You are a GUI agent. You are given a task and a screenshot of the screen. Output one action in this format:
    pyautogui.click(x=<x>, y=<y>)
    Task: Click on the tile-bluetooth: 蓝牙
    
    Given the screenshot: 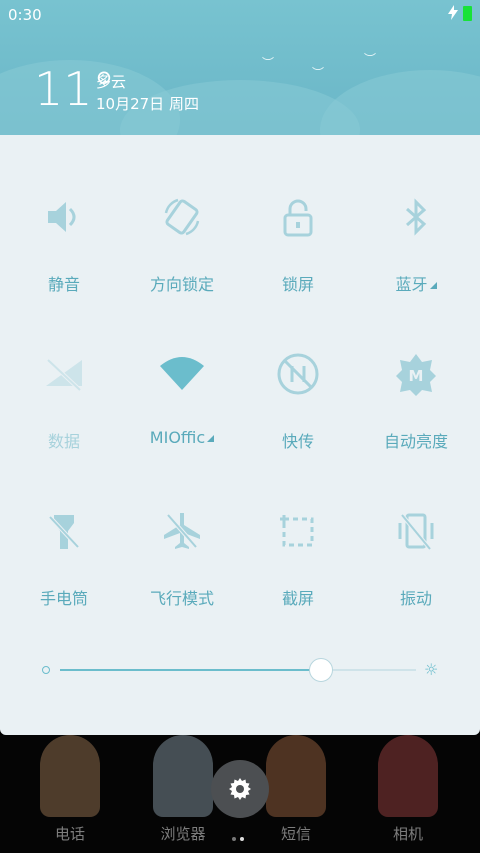 What is the action you would take?
    pyautogui.click(x=416, y=214)
    